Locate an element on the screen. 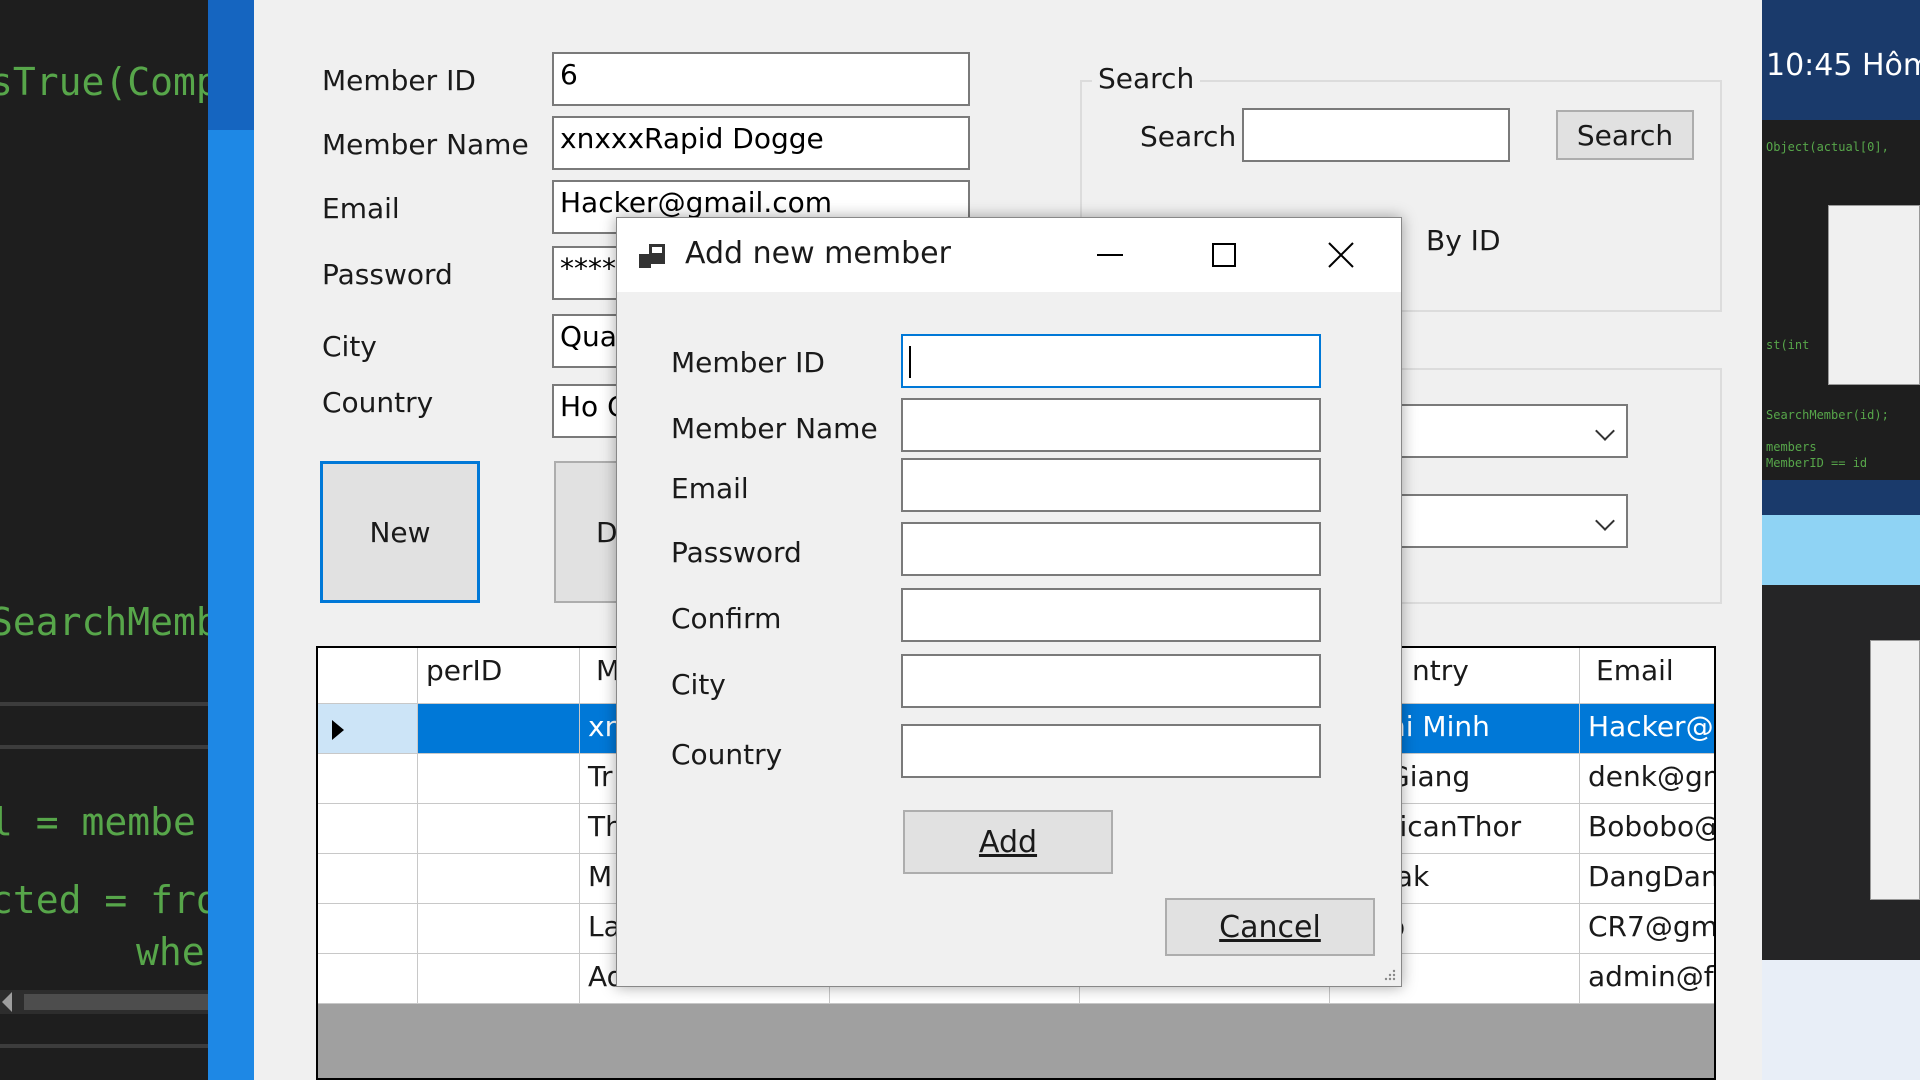 The width and height of the screenshot is (1920, 1080). thumbnail-code-line: Object(actual[0], is located at coordinates (1827, 147).